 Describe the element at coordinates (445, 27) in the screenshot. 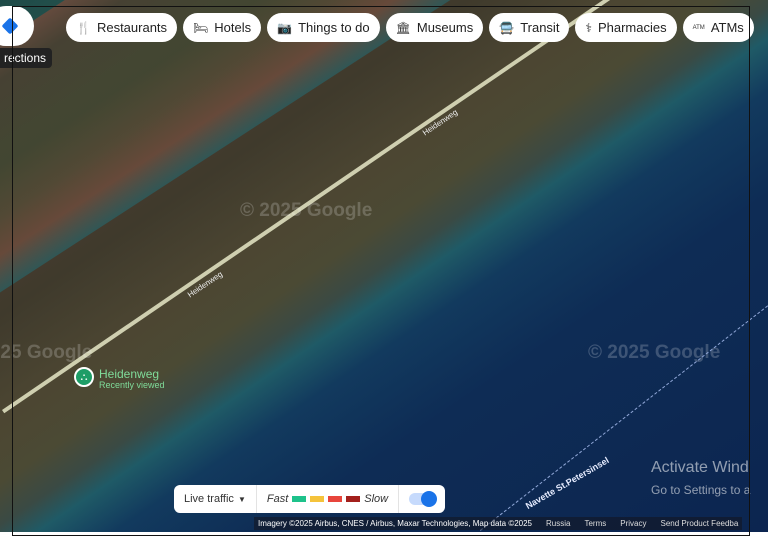

I see `chip-label: Museums` at that location.